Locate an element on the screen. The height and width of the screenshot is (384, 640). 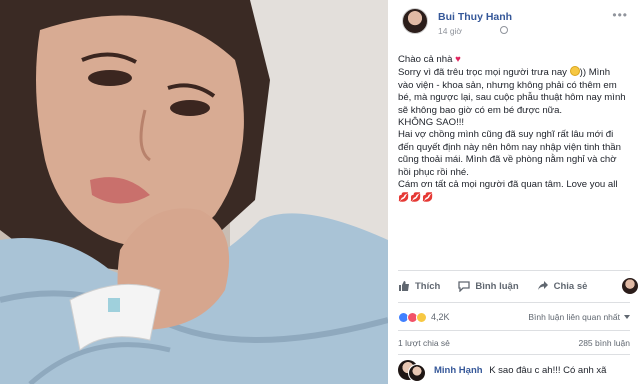
post-header: Bui Thuy Hanh 14 giờ ••• is located at coordinates (515, 25).